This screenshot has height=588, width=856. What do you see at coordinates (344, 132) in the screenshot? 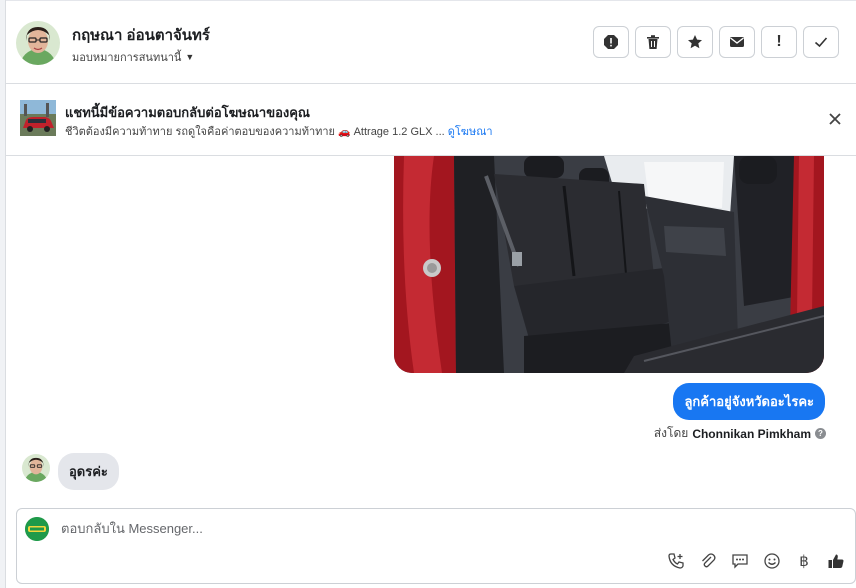
I see `car-icon: 🚗` at bounding box center [344, 132].